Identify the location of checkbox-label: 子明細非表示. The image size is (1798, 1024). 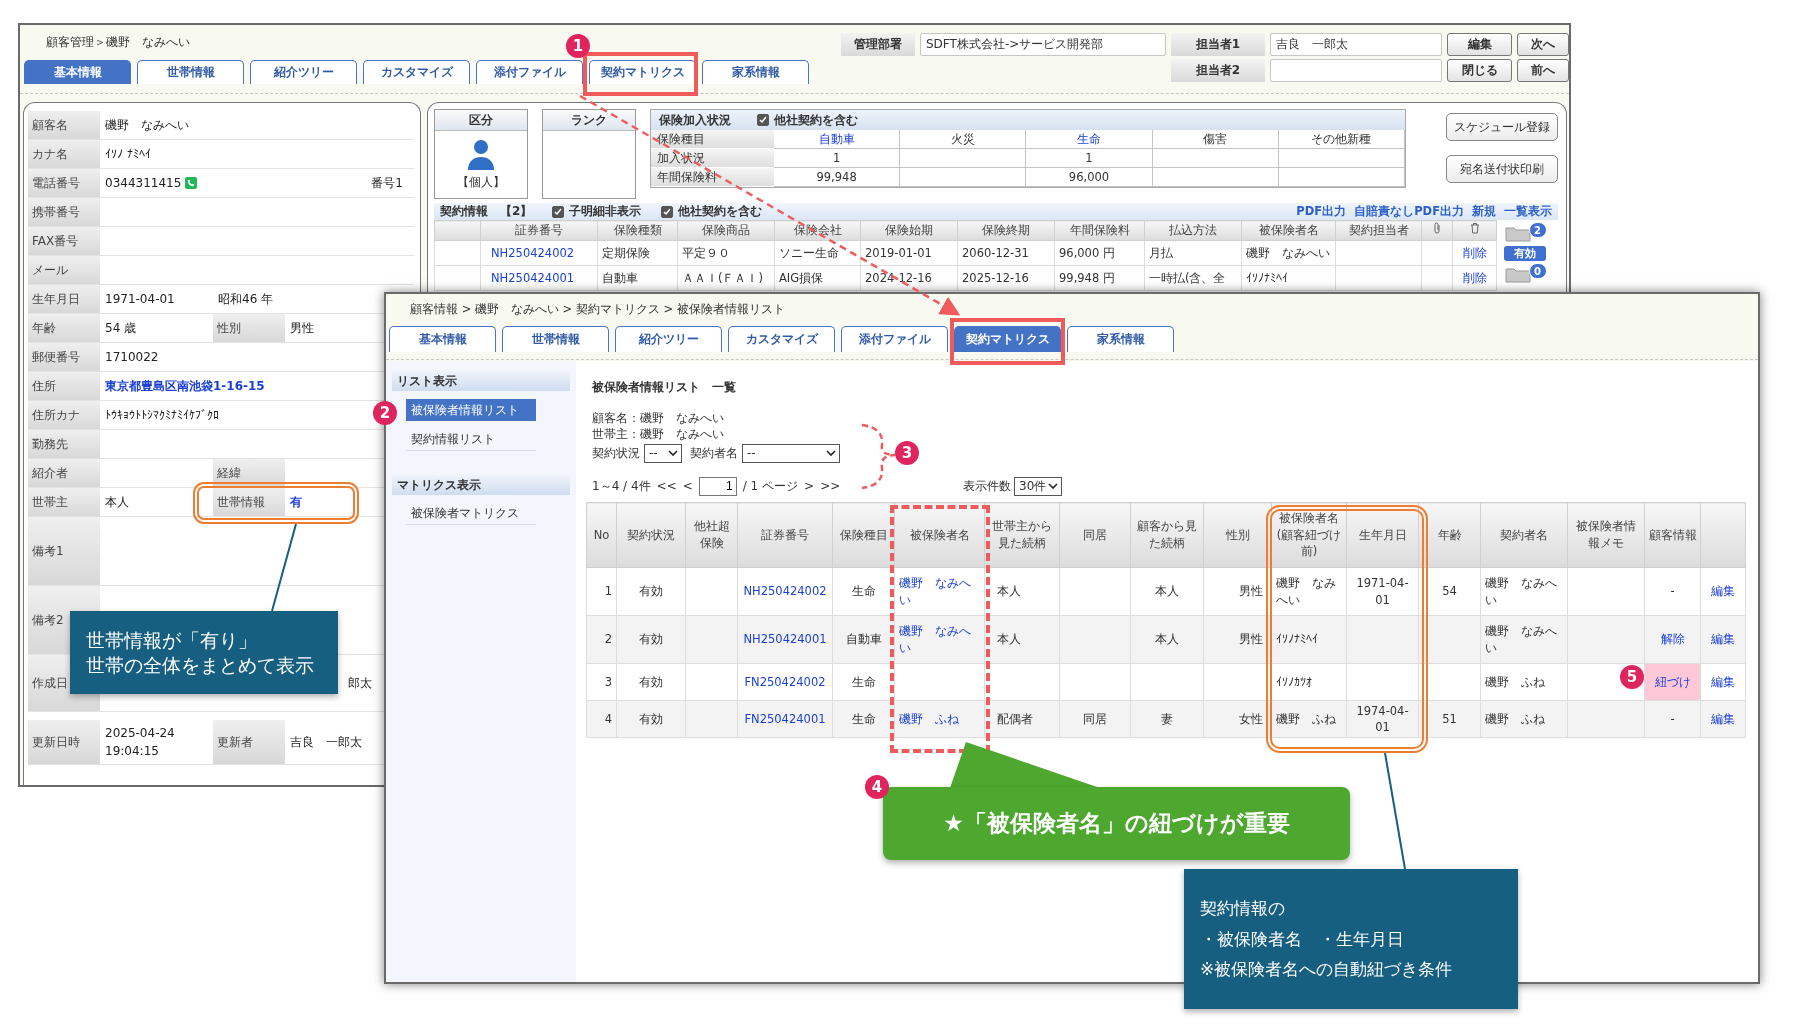
(605, 211).